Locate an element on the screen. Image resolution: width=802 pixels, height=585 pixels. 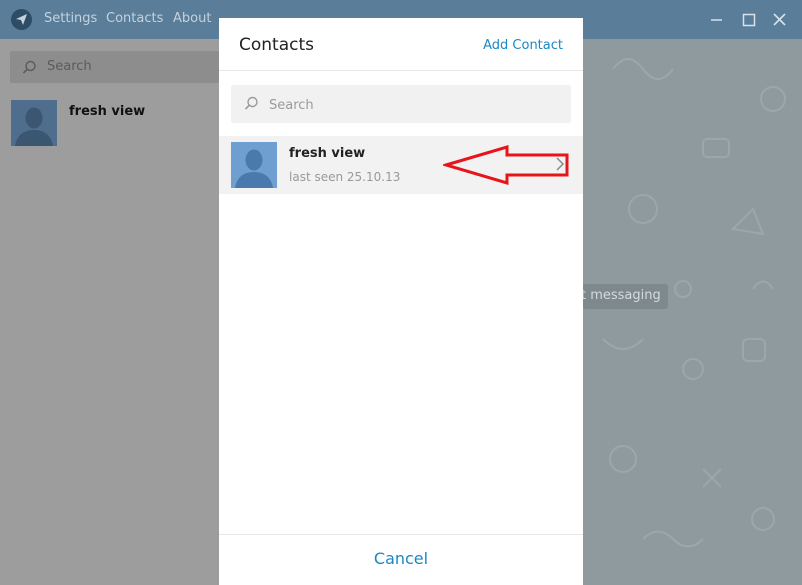
telegram-logo-icon is located at coordinates (21, 19).